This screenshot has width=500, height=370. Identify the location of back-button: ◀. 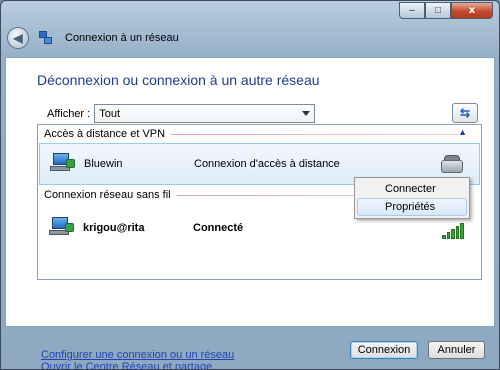
(18, 38).